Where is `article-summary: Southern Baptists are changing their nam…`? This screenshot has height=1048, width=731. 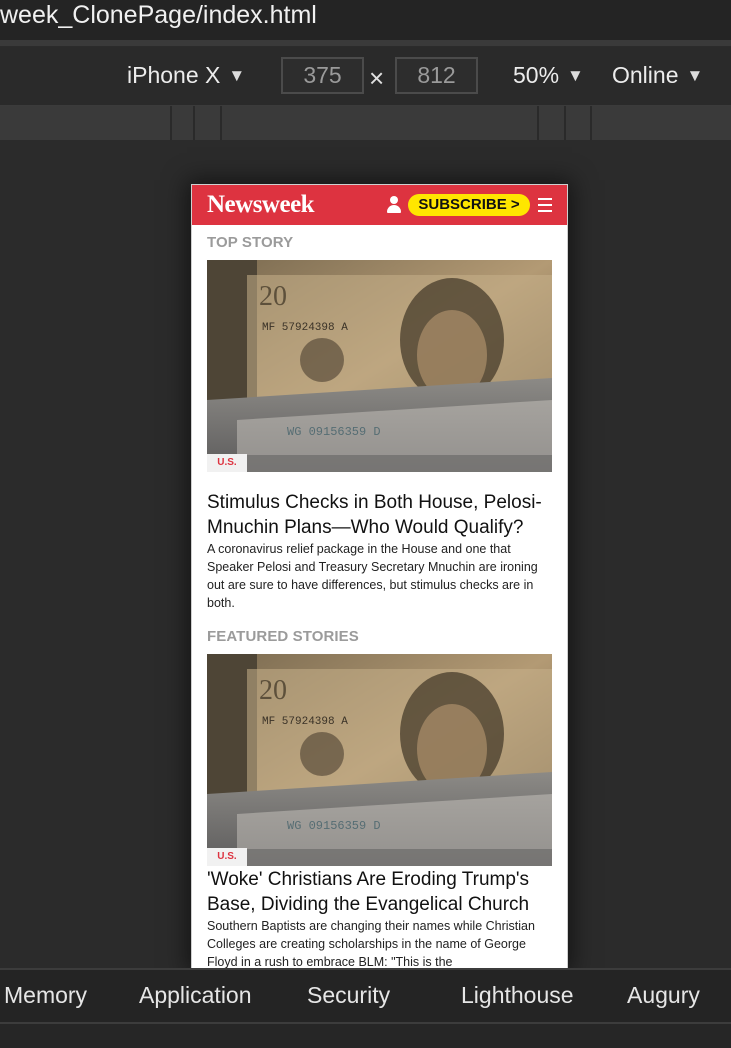 article-summary: Southern Baptists are changing their nam… is located at coordinates (371, 944).